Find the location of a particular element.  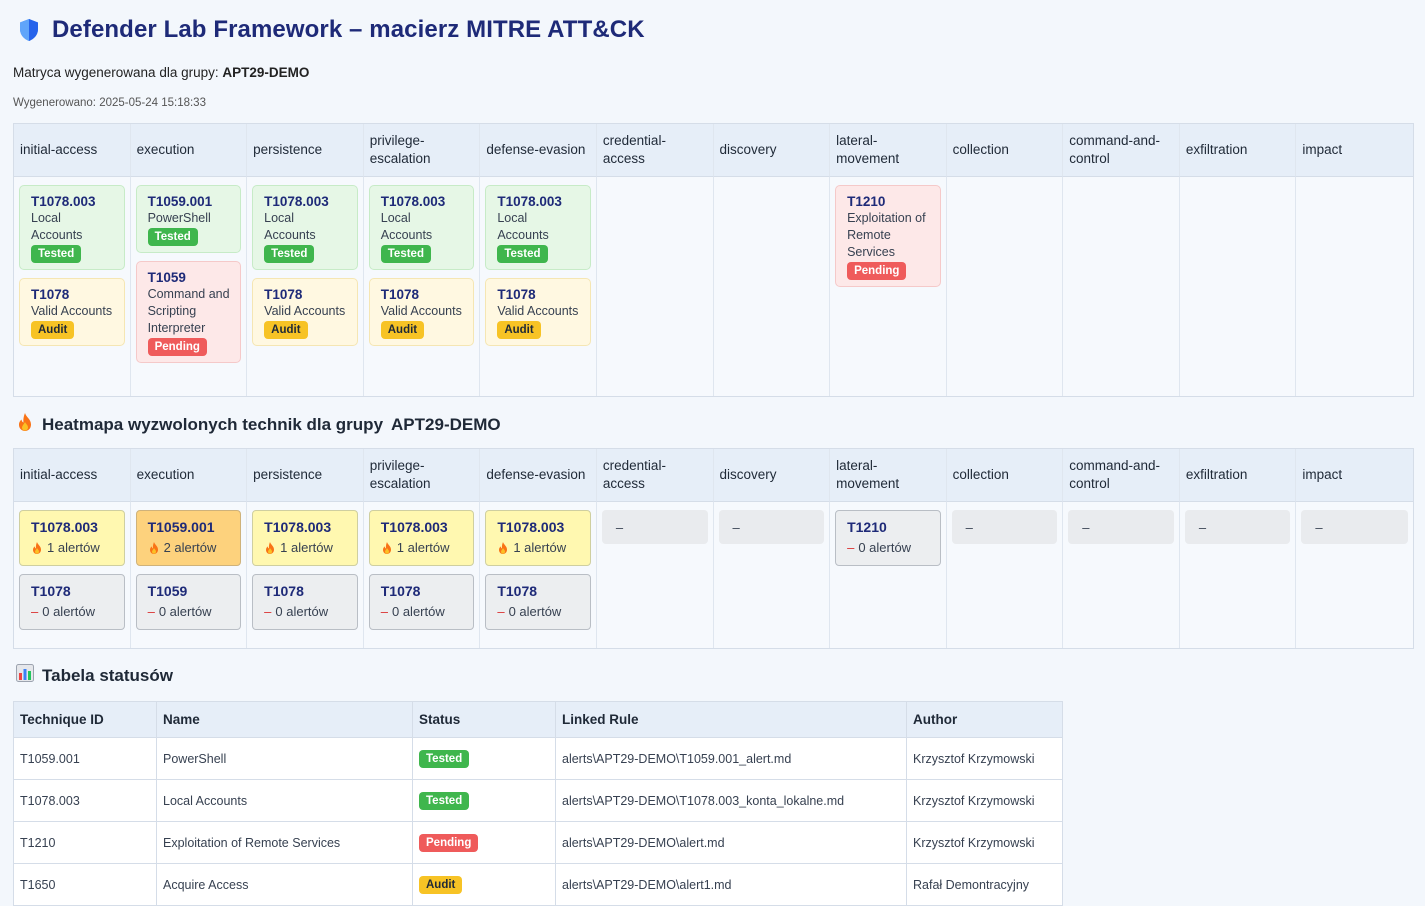

technique-name: Local Accounts is located at coordinates (406, 226).